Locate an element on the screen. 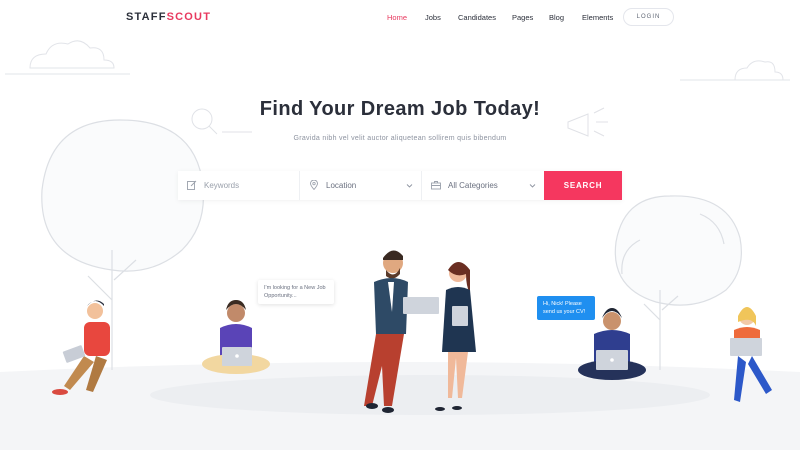  edit-icon is located at coordinates (192, 185).